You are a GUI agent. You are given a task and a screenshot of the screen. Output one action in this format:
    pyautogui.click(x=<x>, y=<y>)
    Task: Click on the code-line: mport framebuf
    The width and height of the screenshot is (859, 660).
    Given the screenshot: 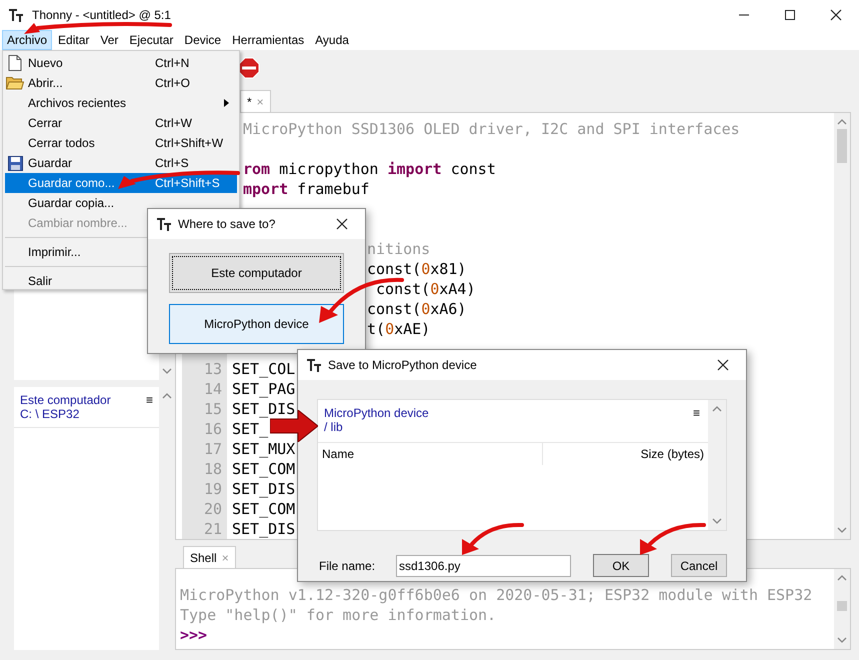 What is the action you would take?
    pyautogui.click(x=306, y=189)
    